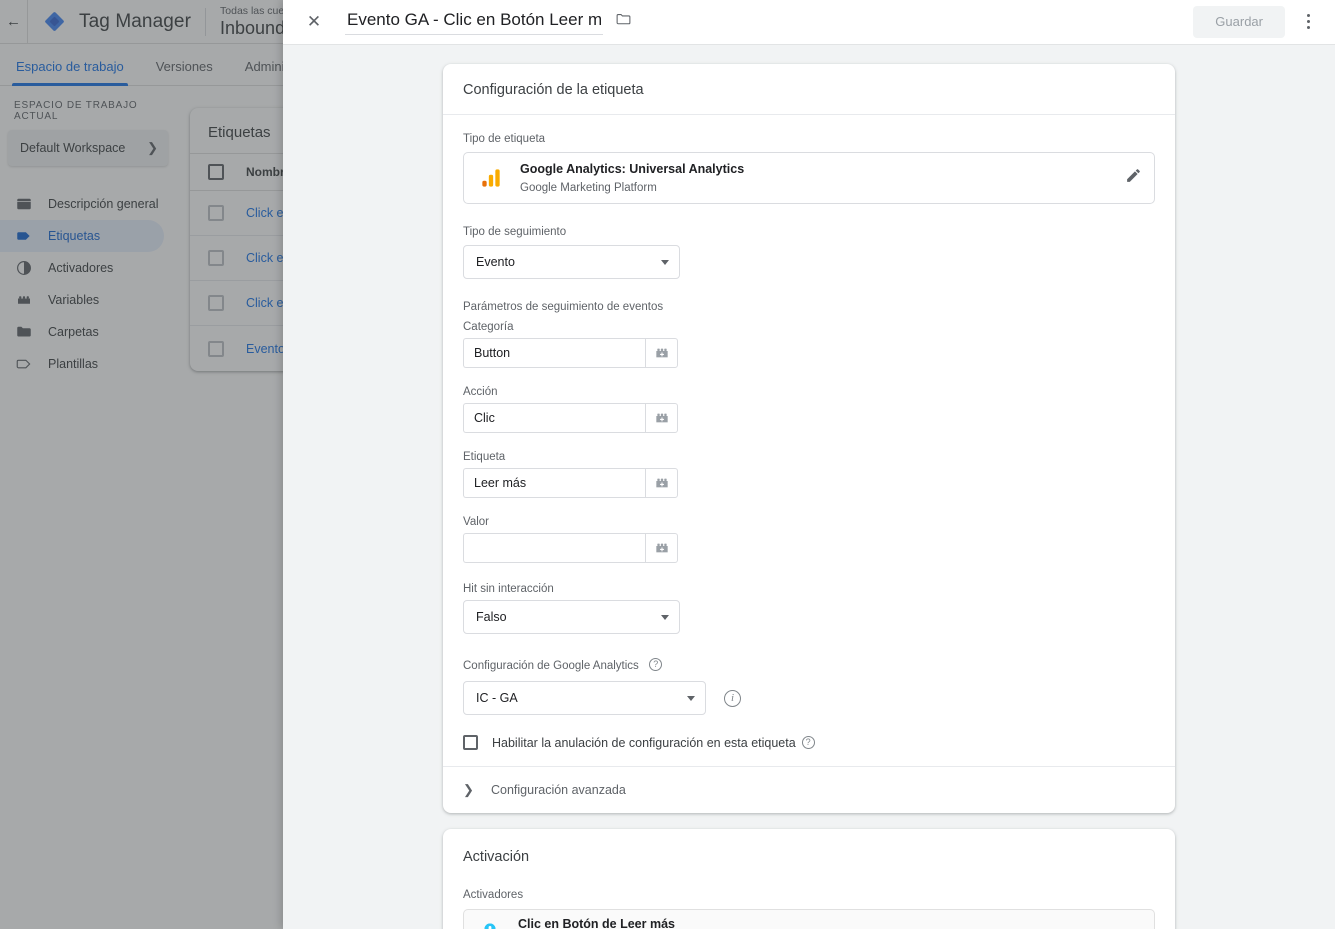 The height and width of the screenshot is (929, 1335). I want to click on categoria-label: Categoría, so click(488, 327).